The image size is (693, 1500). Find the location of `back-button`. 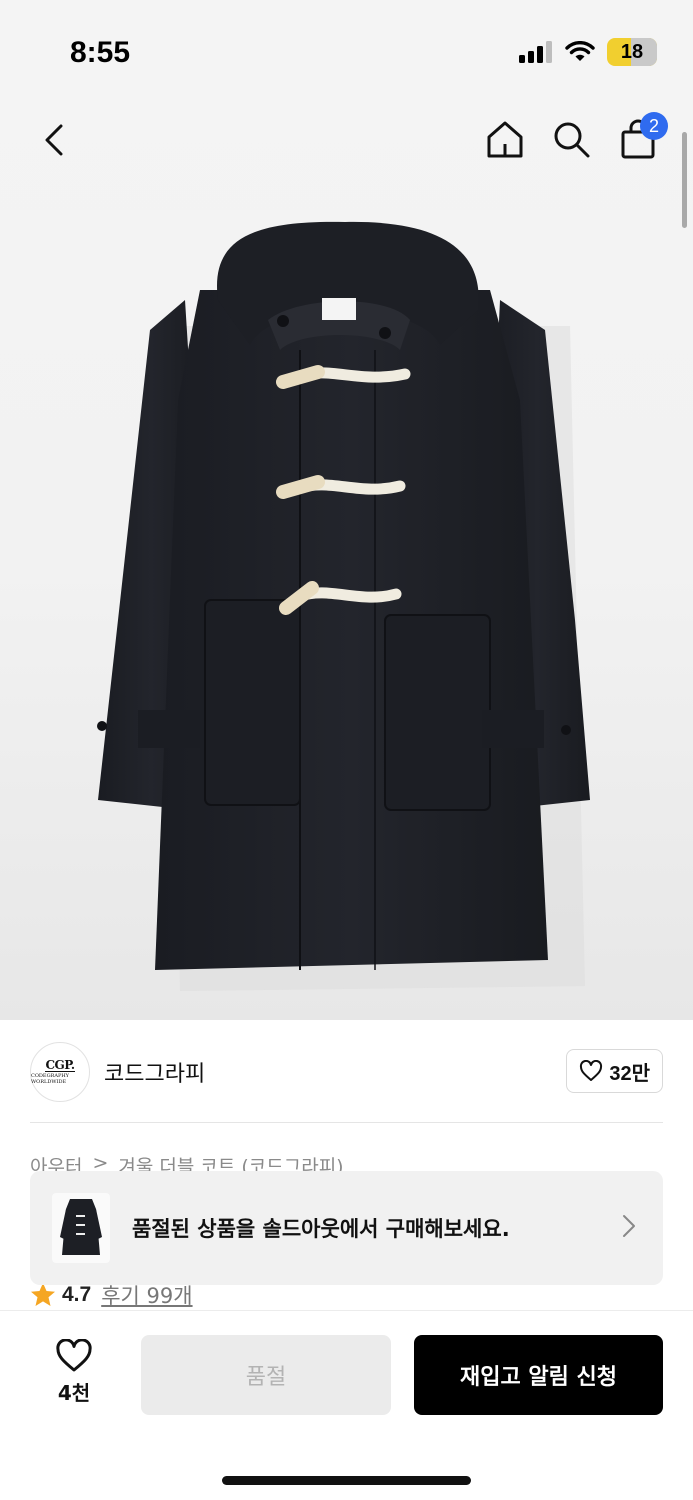

back-button is located at coordinates (53, 140).